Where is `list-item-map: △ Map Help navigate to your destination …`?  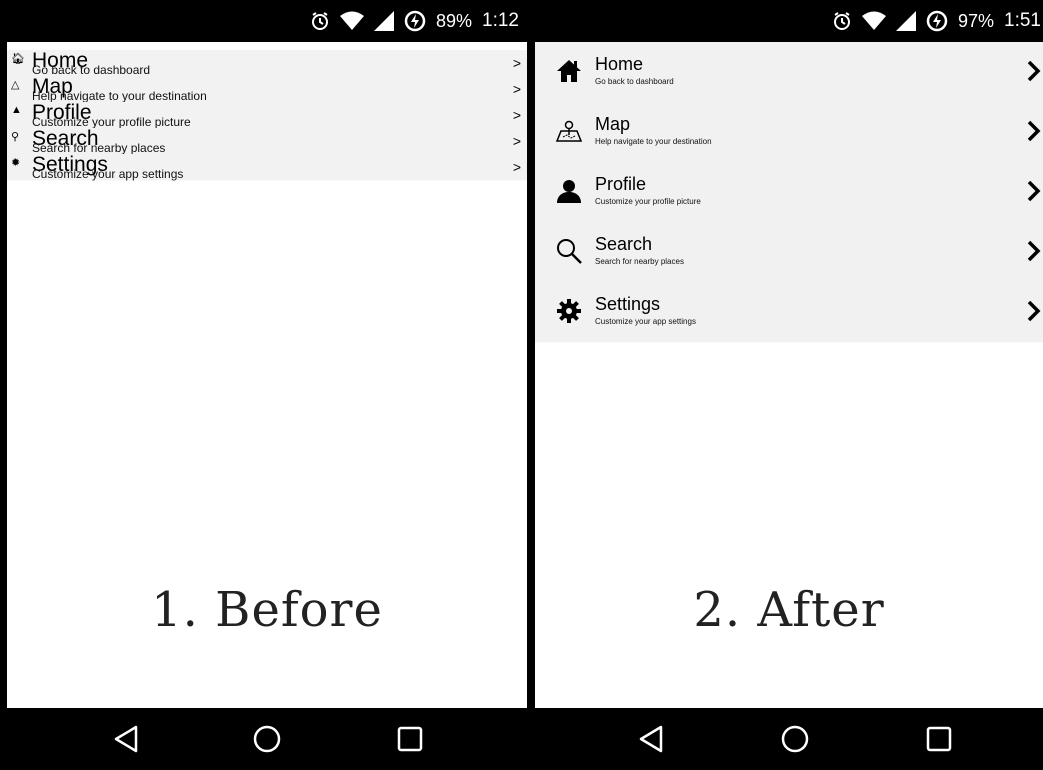 list-item-map: △ Map Help navigate to your destination … is located at coordinates (267, 89).